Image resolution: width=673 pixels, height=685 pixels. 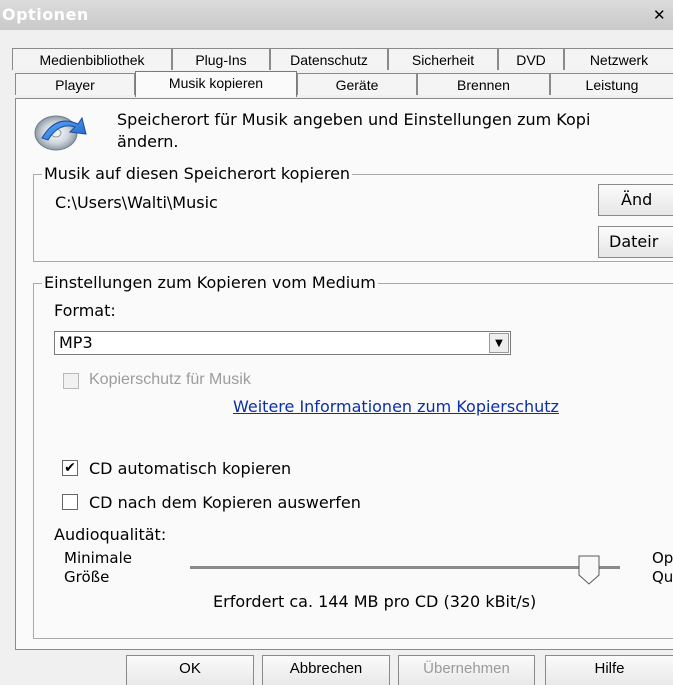 What do you see at coordinates (396, 406) in the screenshot?
I see `copy-protection-info-link: Weitere Informationen zum Kopierschutz` at bounding box center [396, 406].